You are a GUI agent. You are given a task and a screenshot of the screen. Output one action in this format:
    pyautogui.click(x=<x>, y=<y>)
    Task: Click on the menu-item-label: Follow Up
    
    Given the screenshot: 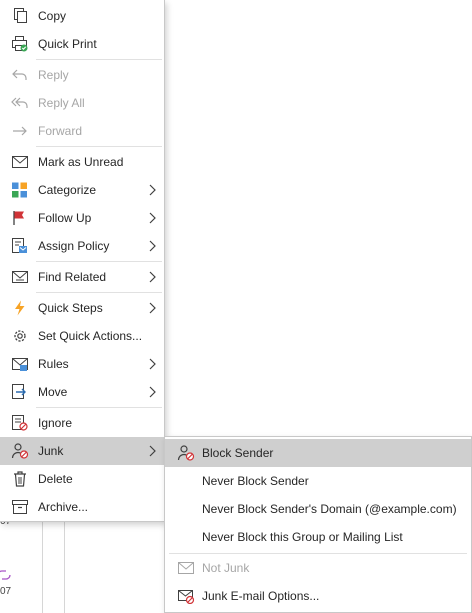 What is the action you would take?
    pyautogui.click(x=65, y=218)
    